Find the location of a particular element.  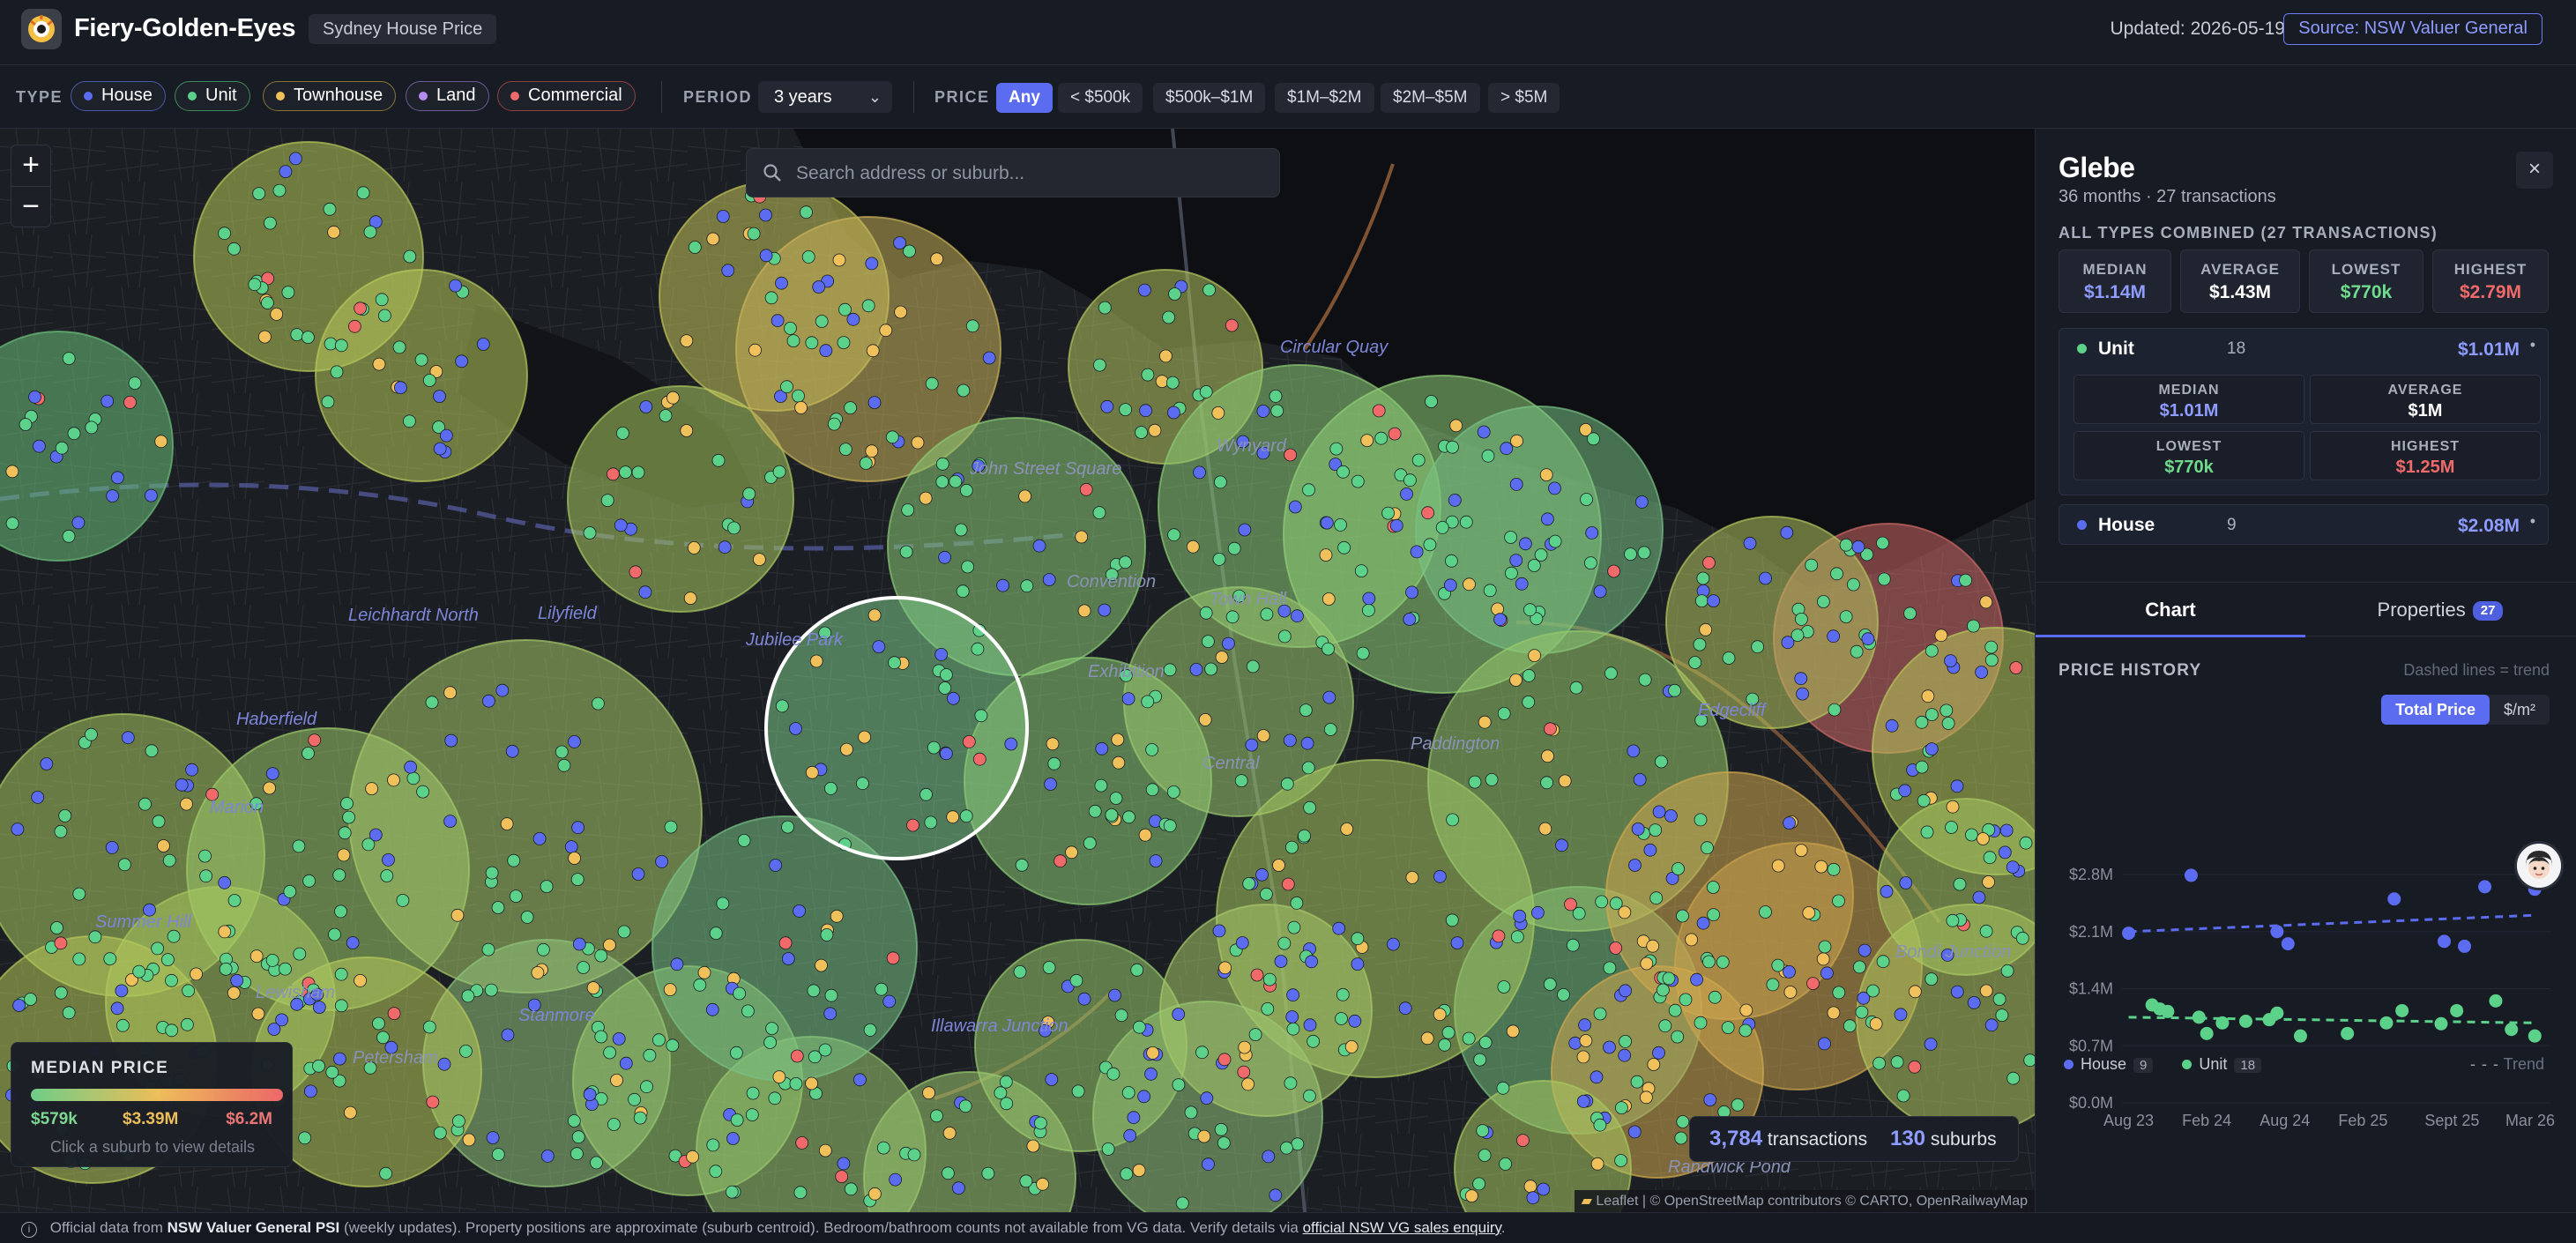

type-card-header: Unit 18 $1.01M • is located at coordinates (2303, 348).